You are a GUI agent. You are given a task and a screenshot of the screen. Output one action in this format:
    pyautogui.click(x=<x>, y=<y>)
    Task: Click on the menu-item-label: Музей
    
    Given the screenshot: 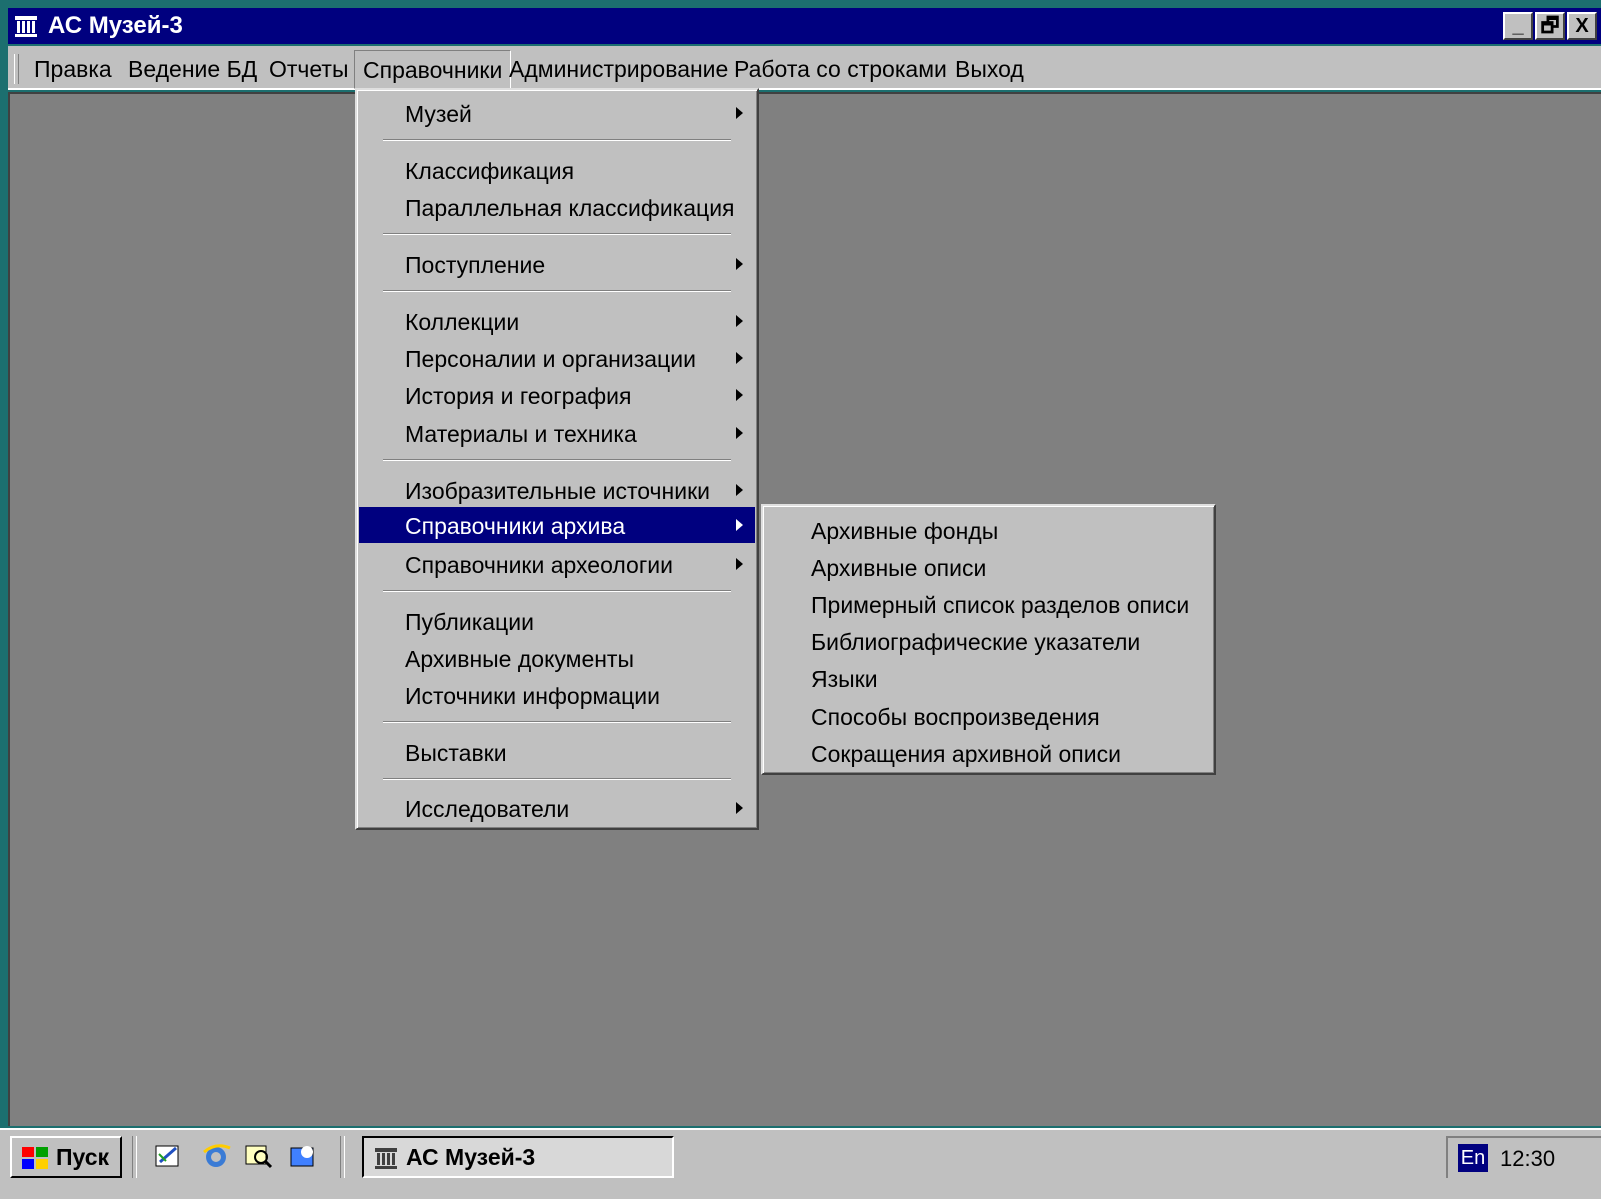 What is the action you would take?
    pyautogui.click(x=438, y=114)
    